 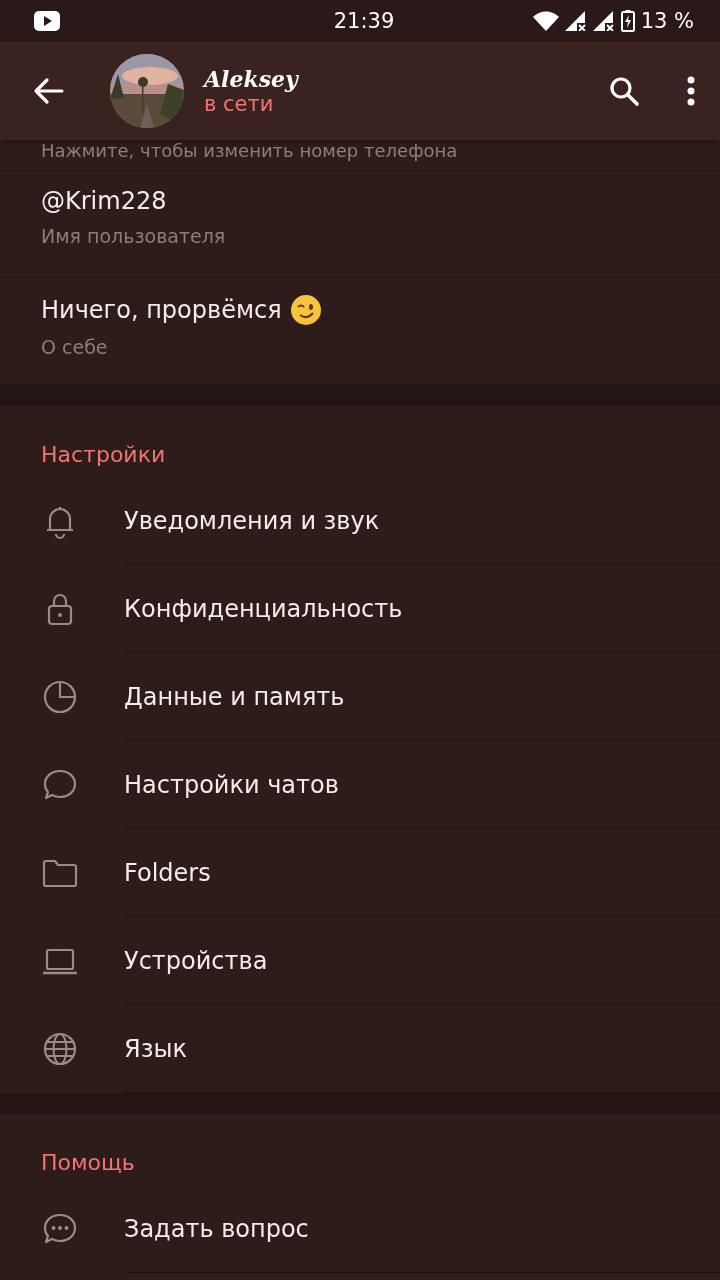 What do you see at coordinates (252, 79) in the screenshot?
I see `contact-name: Aleksey` at bounding box center [252, 79].